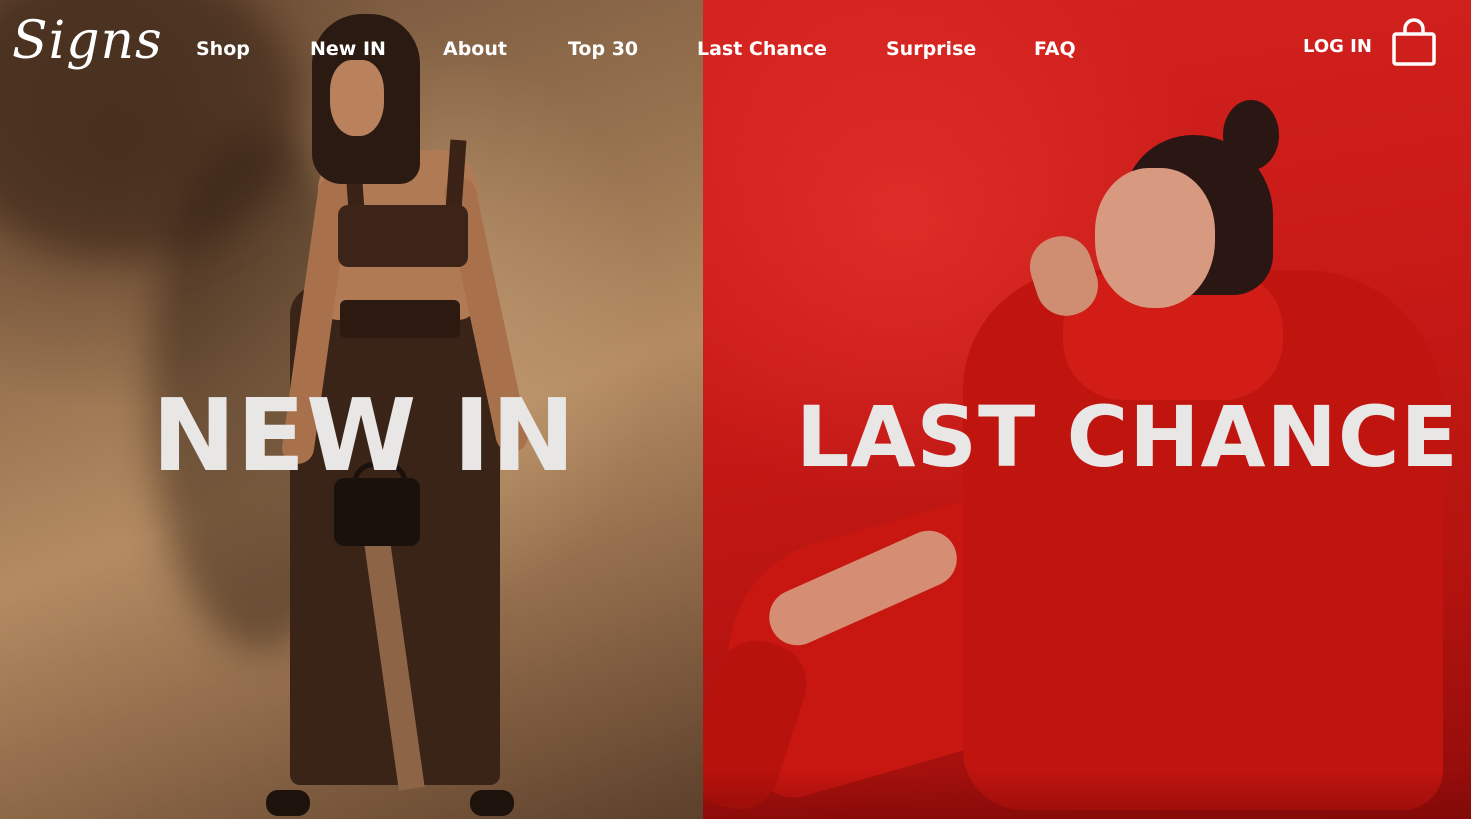  I want to click on nav-about: About, so click(475, 49).